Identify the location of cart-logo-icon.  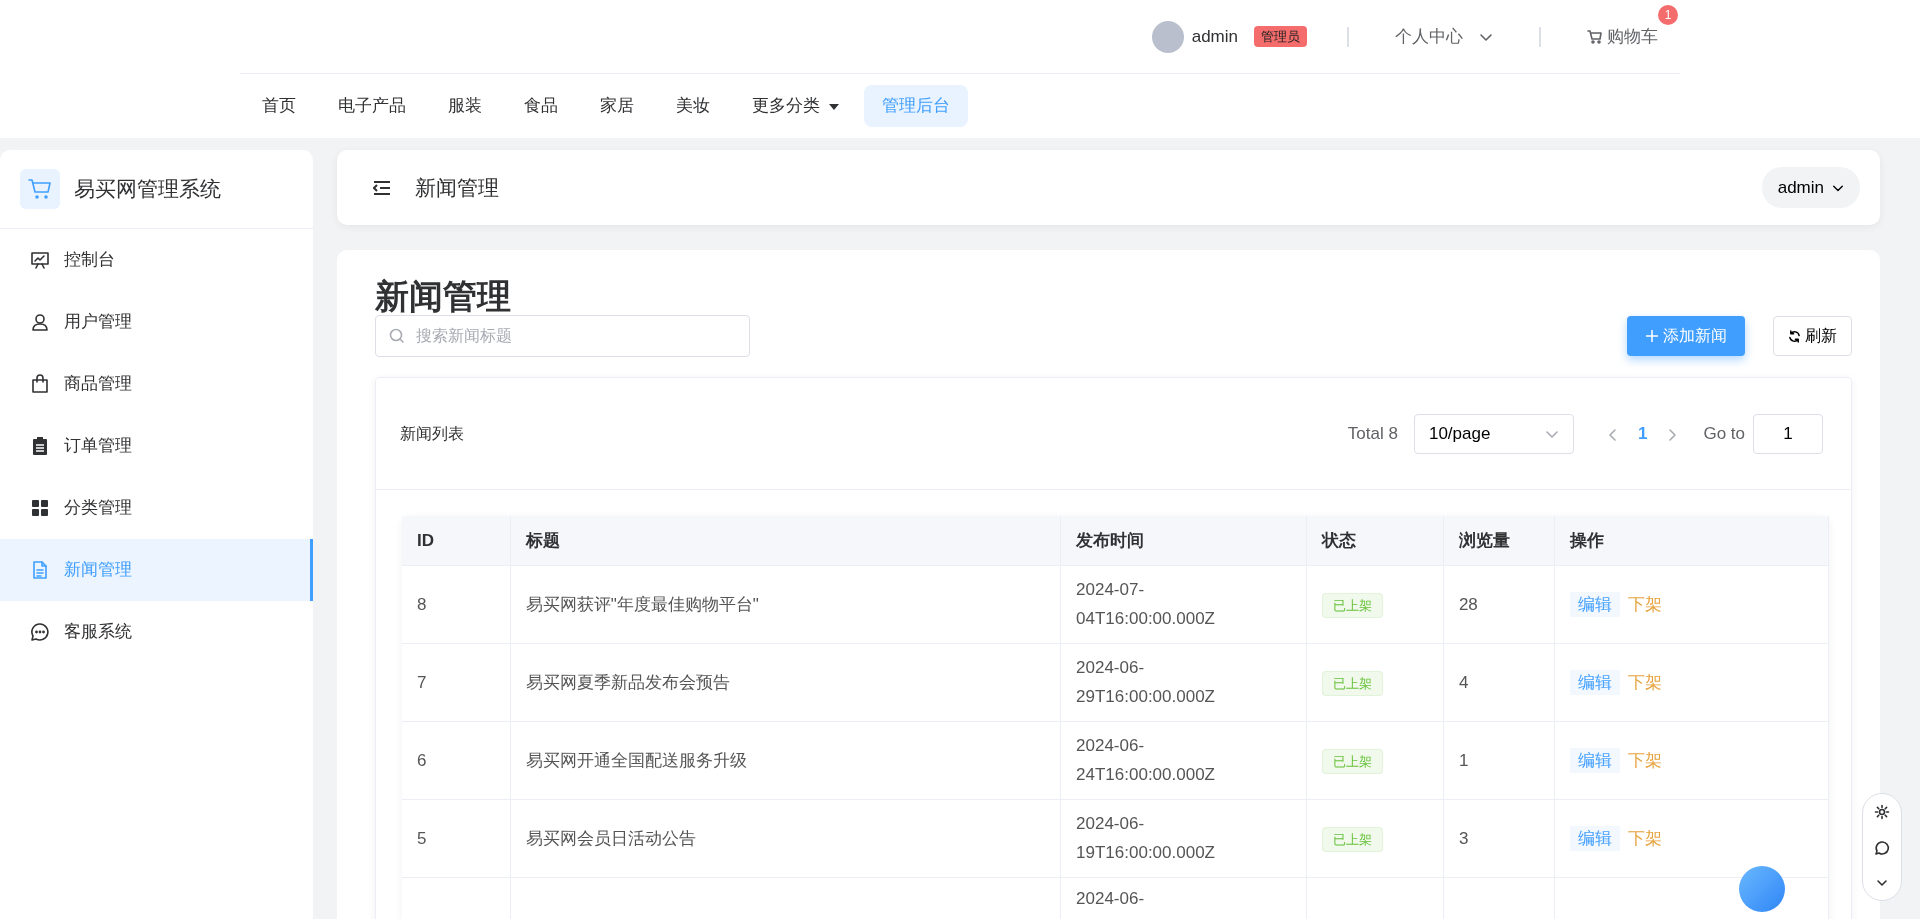
(40, 189).